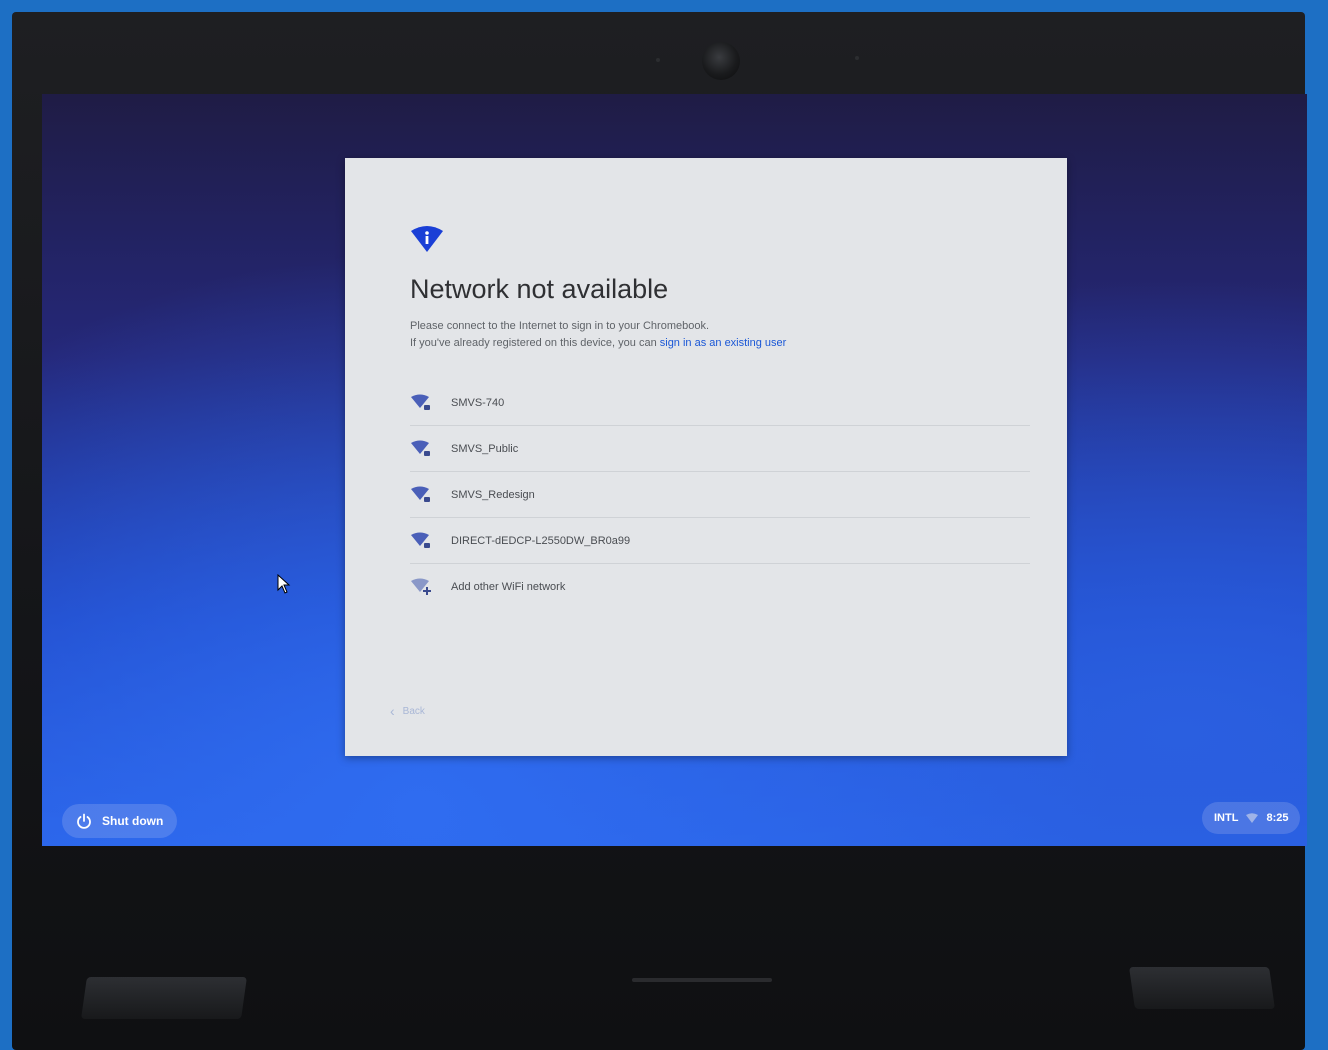  Describe the element at coordinates (284, 584) in the screenshot. I see `mouse-cursor-icon` at that location.